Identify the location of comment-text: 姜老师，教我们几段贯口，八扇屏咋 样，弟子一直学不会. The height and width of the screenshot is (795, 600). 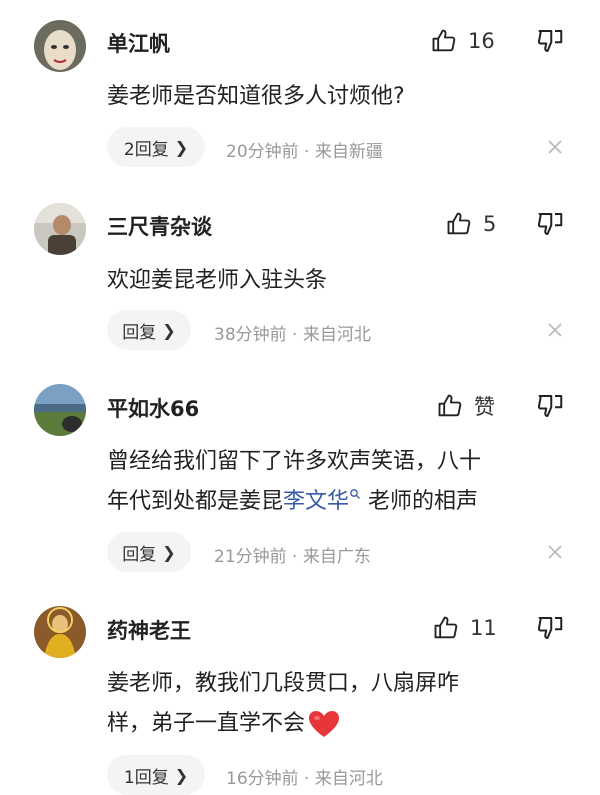
(342, 704).